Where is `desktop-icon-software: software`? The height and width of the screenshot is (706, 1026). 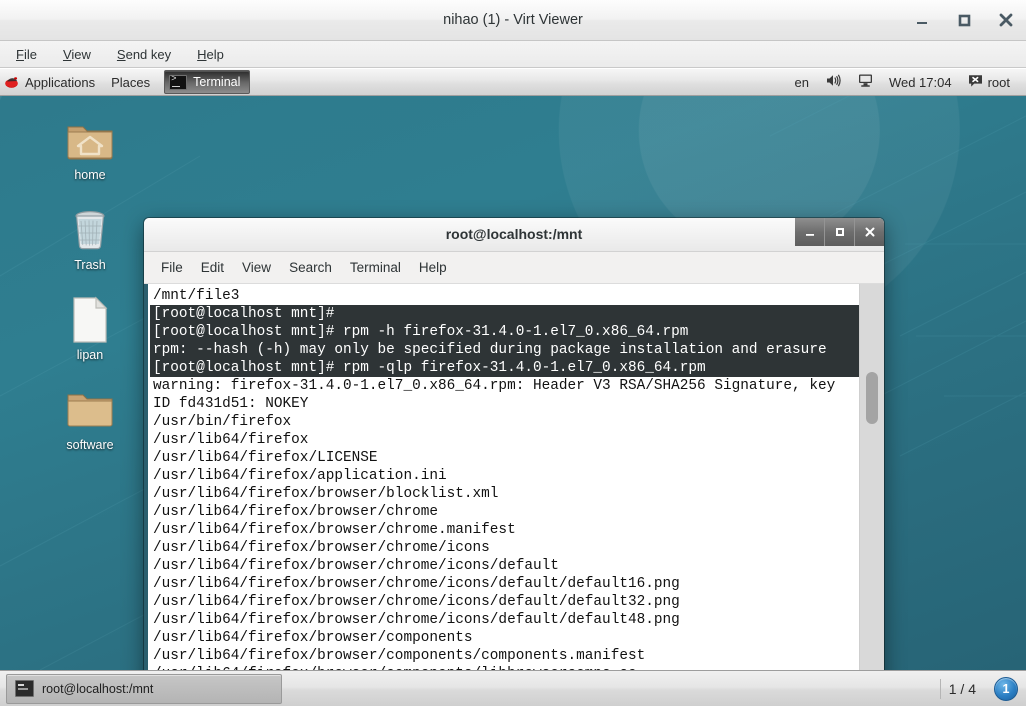 desktop-icon-software: software is located at coordinates (90, 418).